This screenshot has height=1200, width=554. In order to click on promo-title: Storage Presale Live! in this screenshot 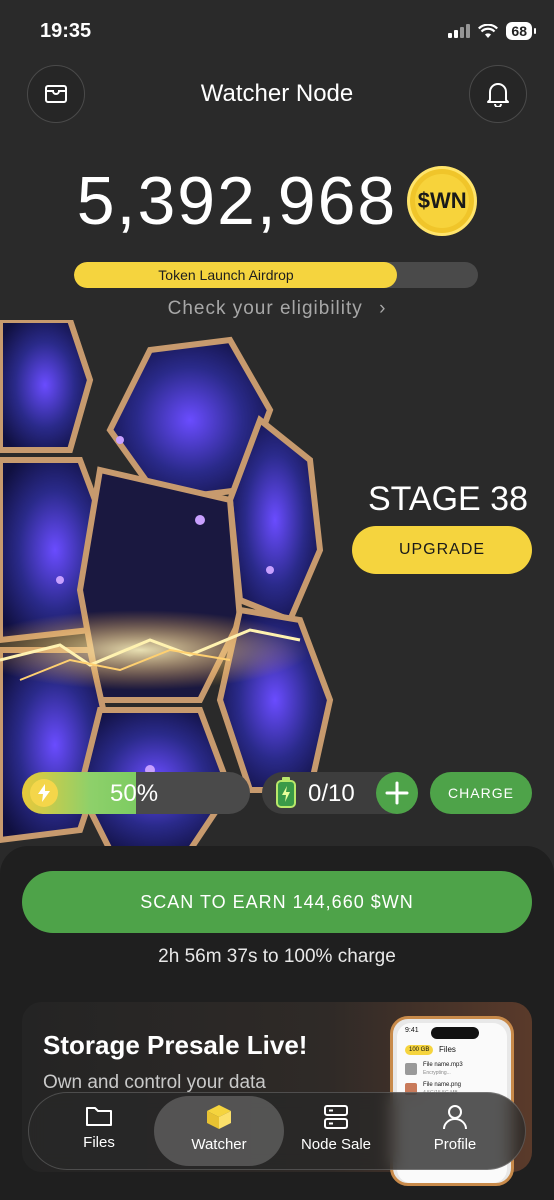, I will do `click(175, 1045)`.